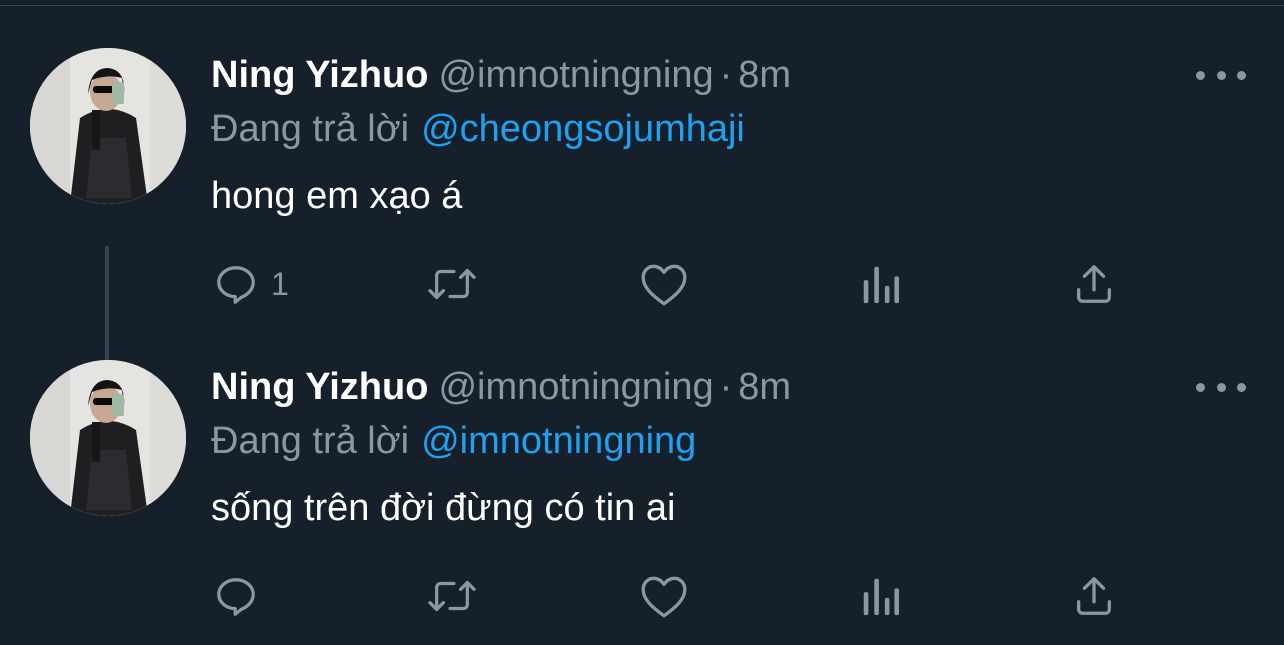 This screenshot has width=1284, height=645. I want to click on replying-to: Đang trả lời @imnotningning, so click(453, 441).